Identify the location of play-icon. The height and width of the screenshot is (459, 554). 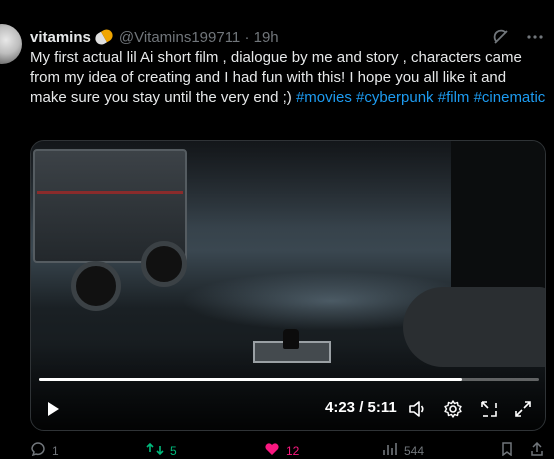
(53, 411).